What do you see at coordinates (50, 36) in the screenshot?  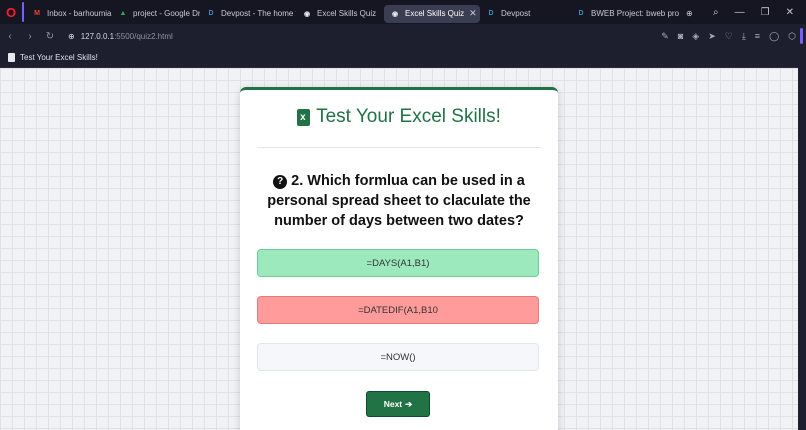 I see `reload-icon: ↻` at bounding box center [50, 36].